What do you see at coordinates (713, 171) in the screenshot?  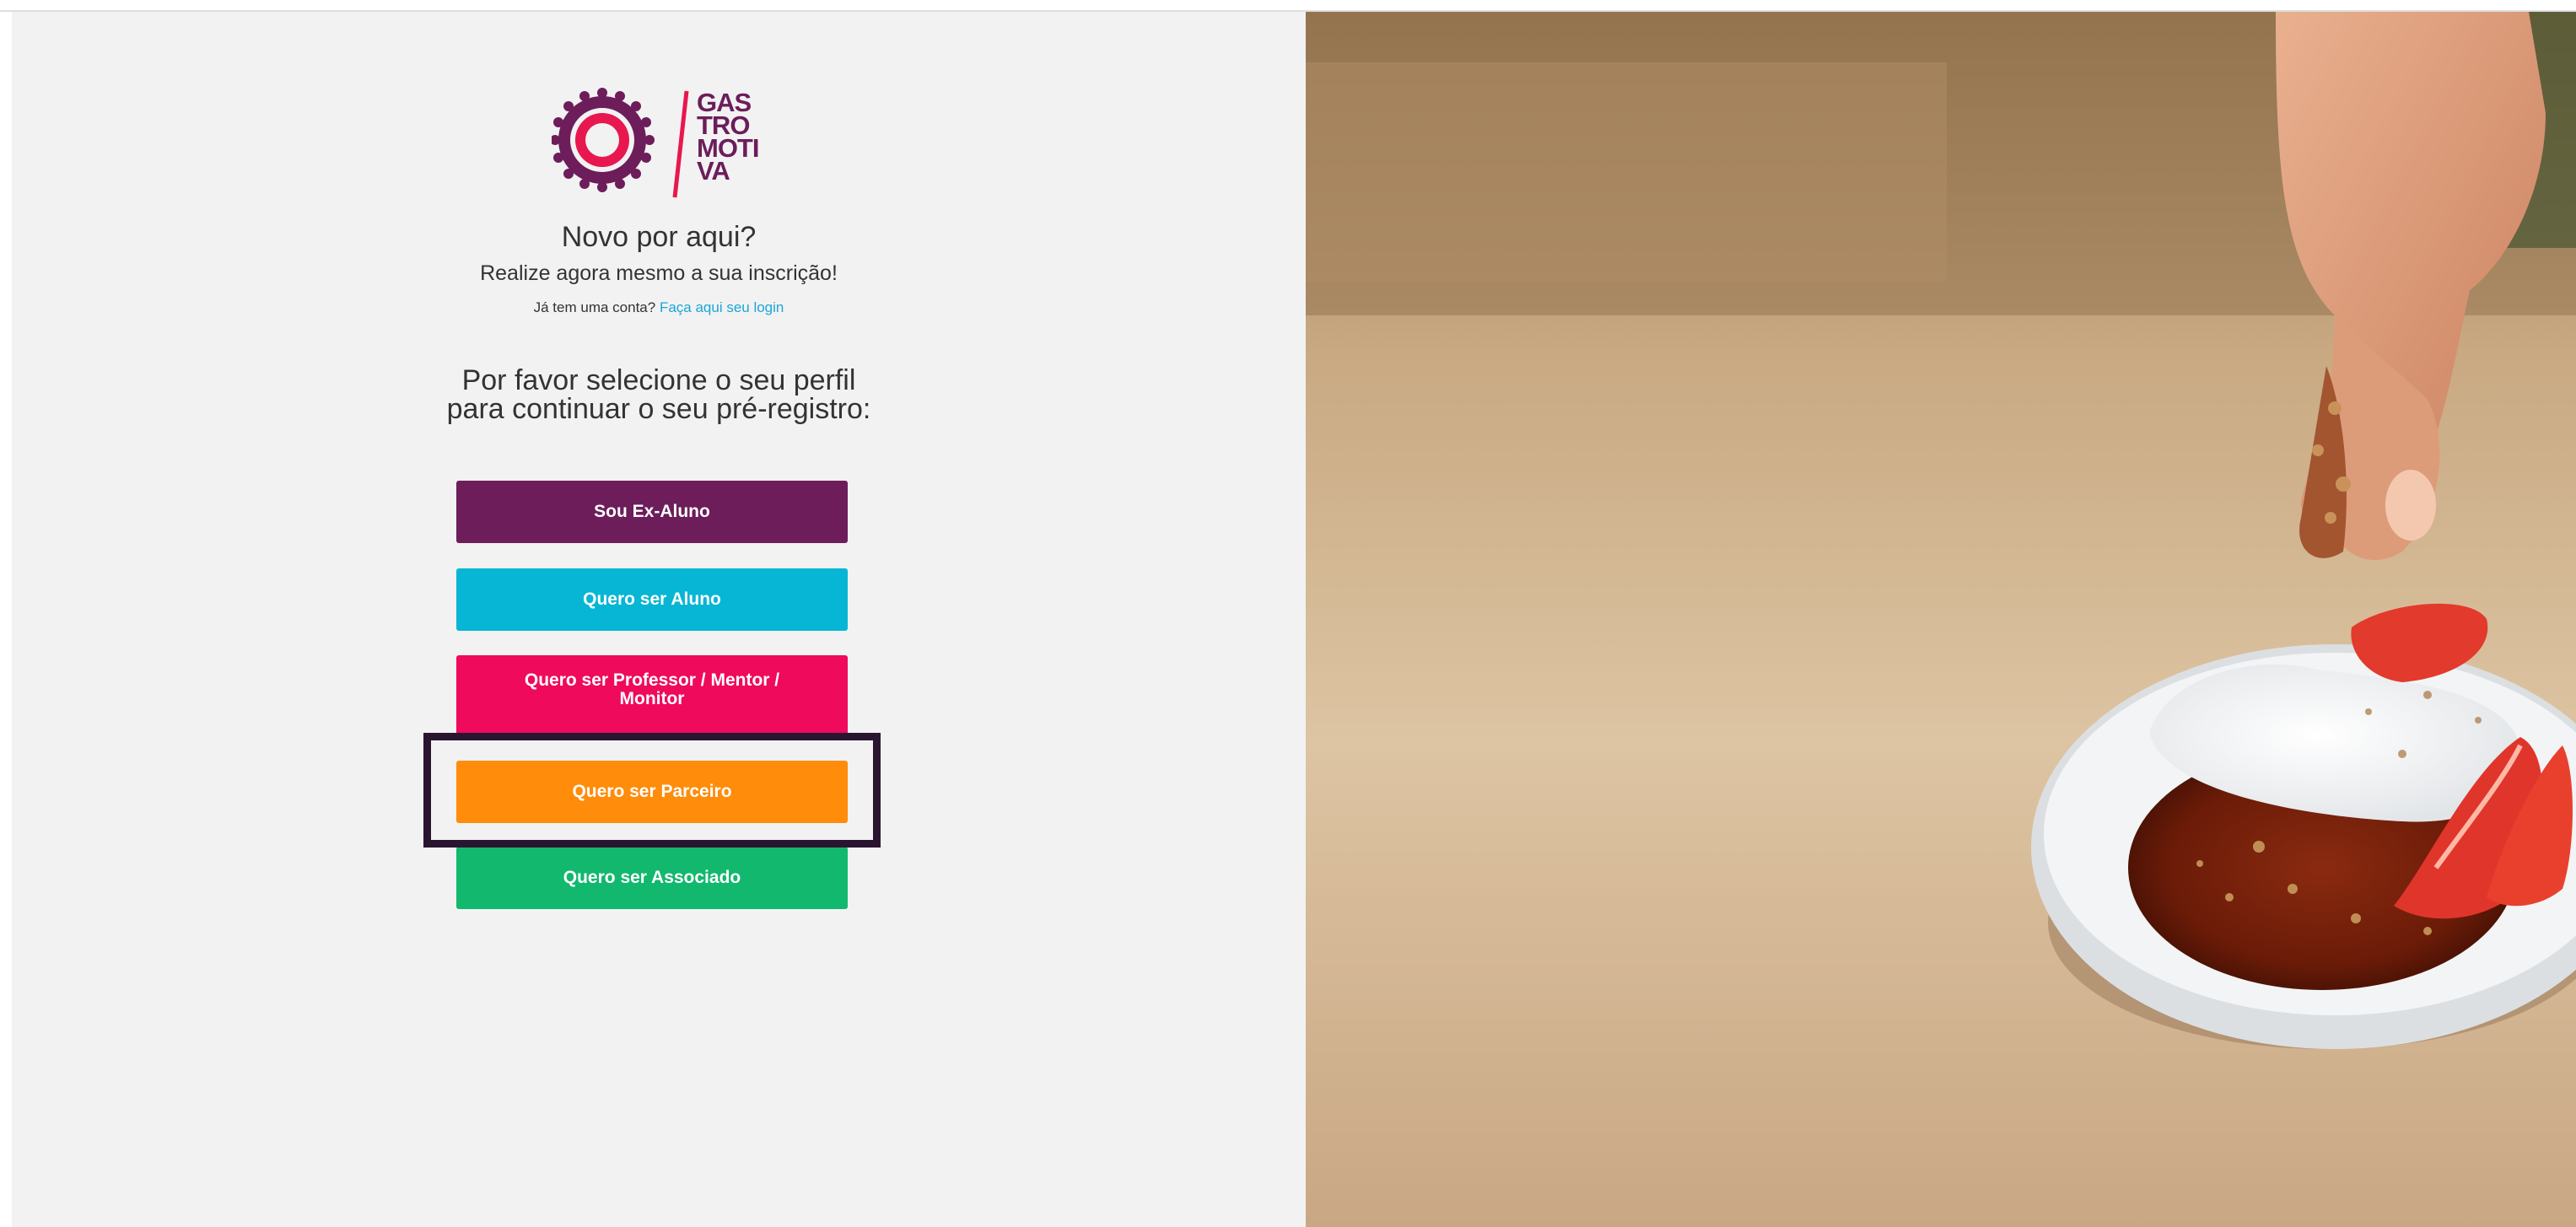 I see `logo-line: VA` at bounding box center [713, 171].